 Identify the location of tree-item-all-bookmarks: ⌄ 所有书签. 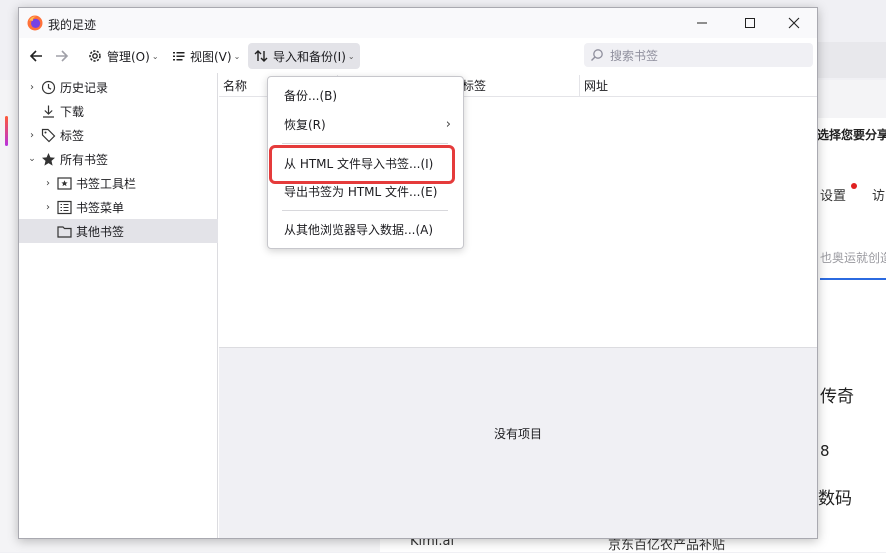
(118, 159).